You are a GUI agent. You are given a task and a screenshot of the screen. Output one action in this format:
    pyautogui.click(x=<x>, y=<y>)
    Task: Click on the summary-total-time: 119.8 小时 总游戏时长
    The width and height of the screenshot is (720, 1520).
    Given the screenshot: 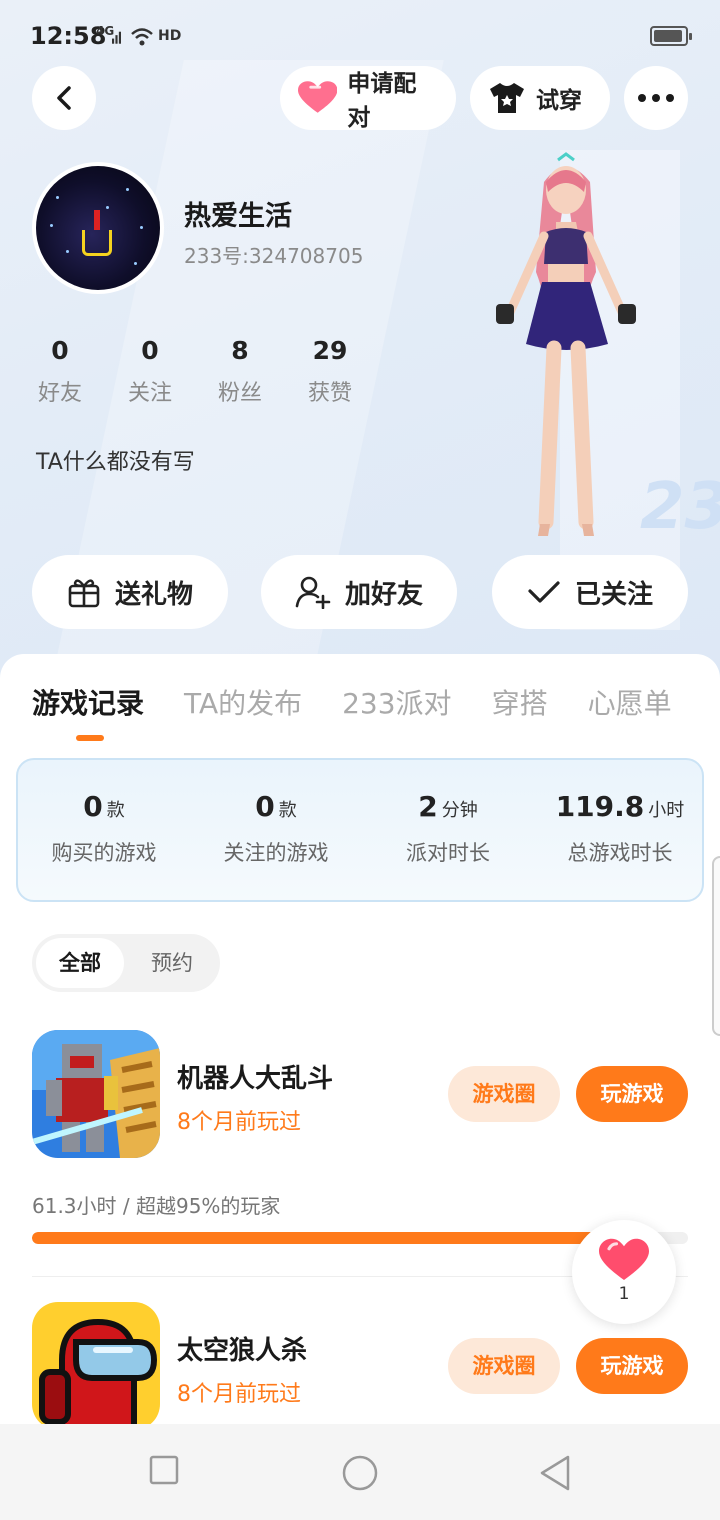 What is the action you would take?
    pyautogui.click(x=620, y=828)
    